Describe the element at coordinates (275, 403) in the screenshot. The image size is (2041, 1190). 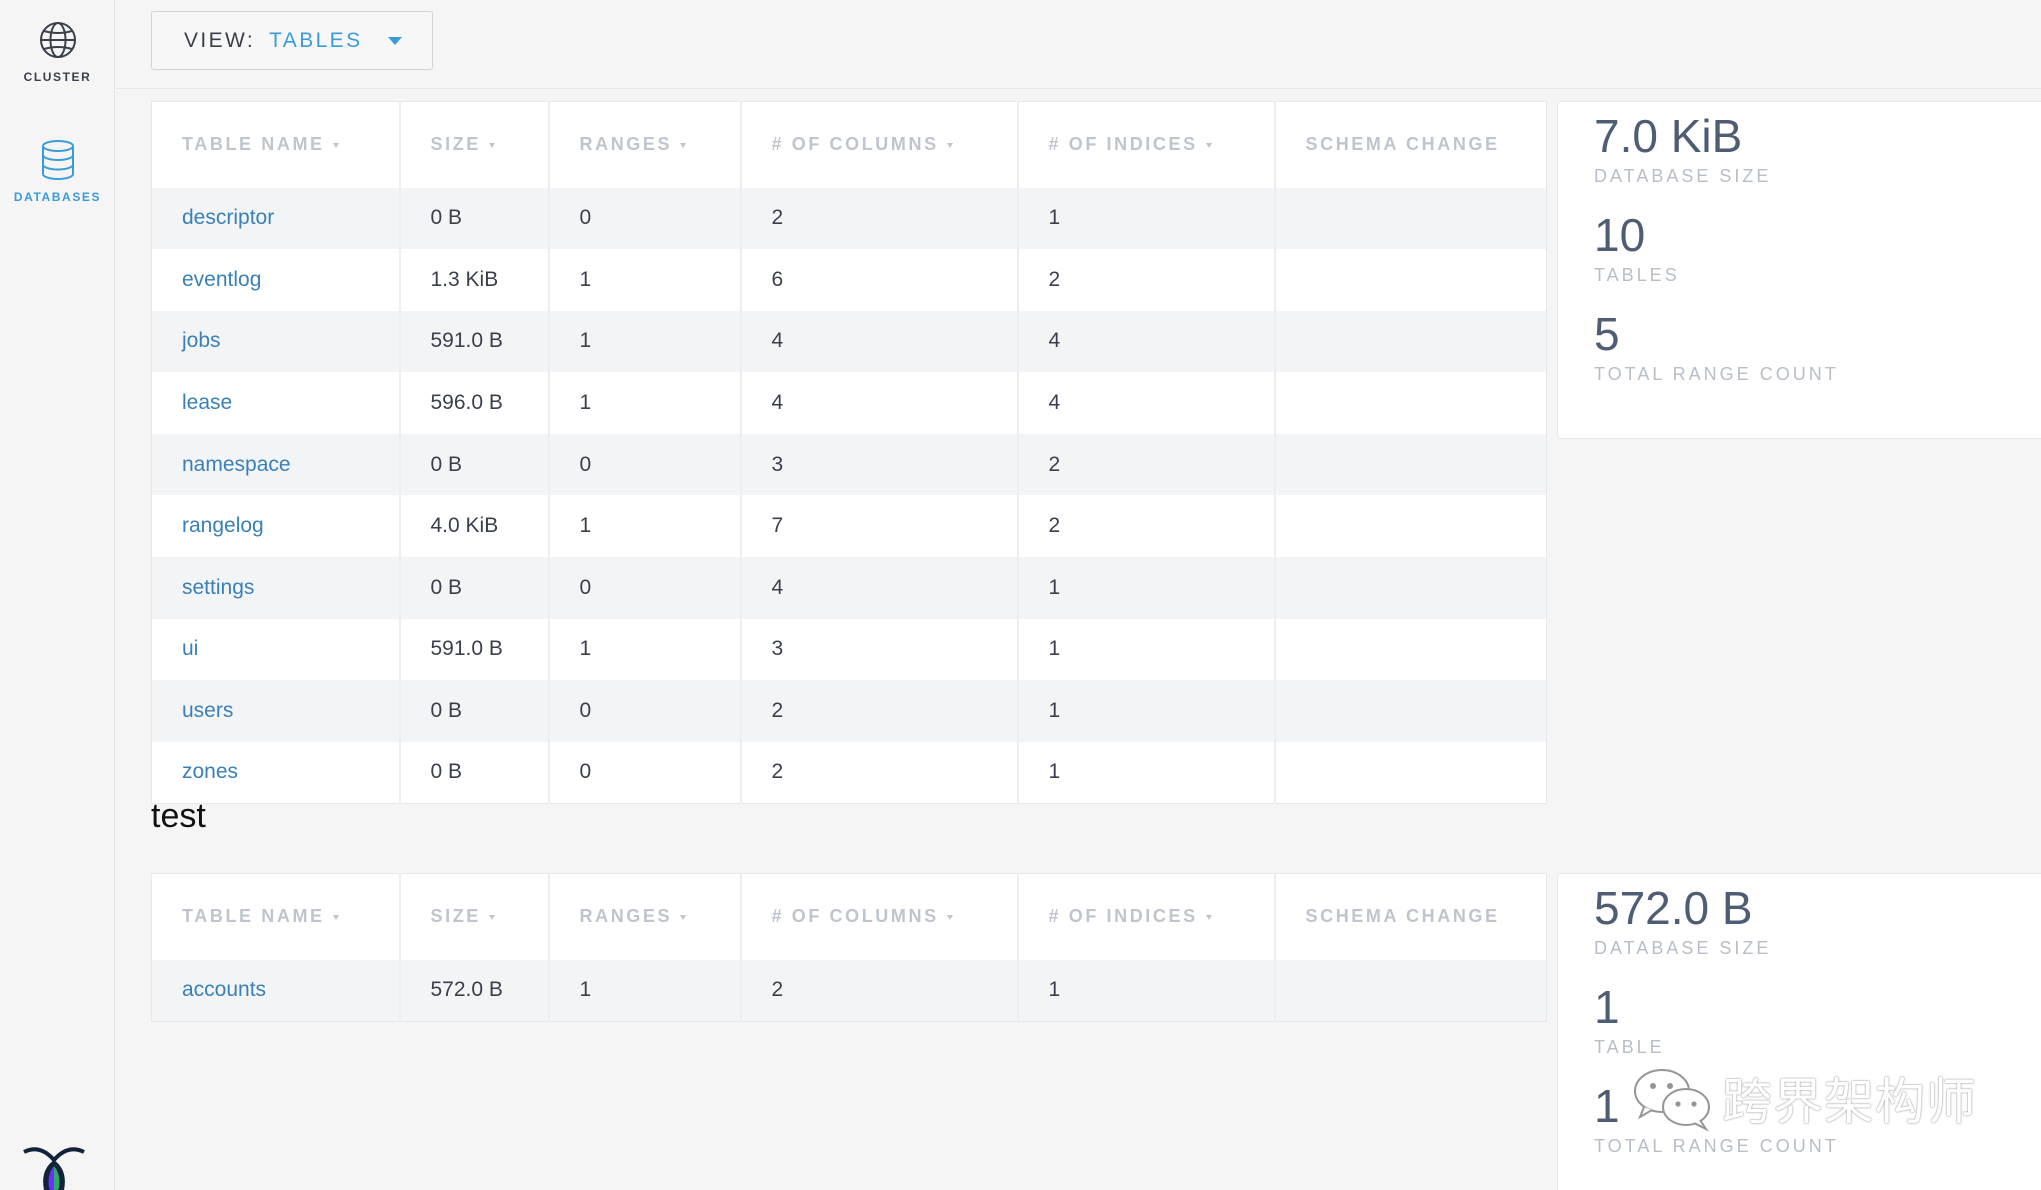
I see `cell-table-name: lease` at that location.